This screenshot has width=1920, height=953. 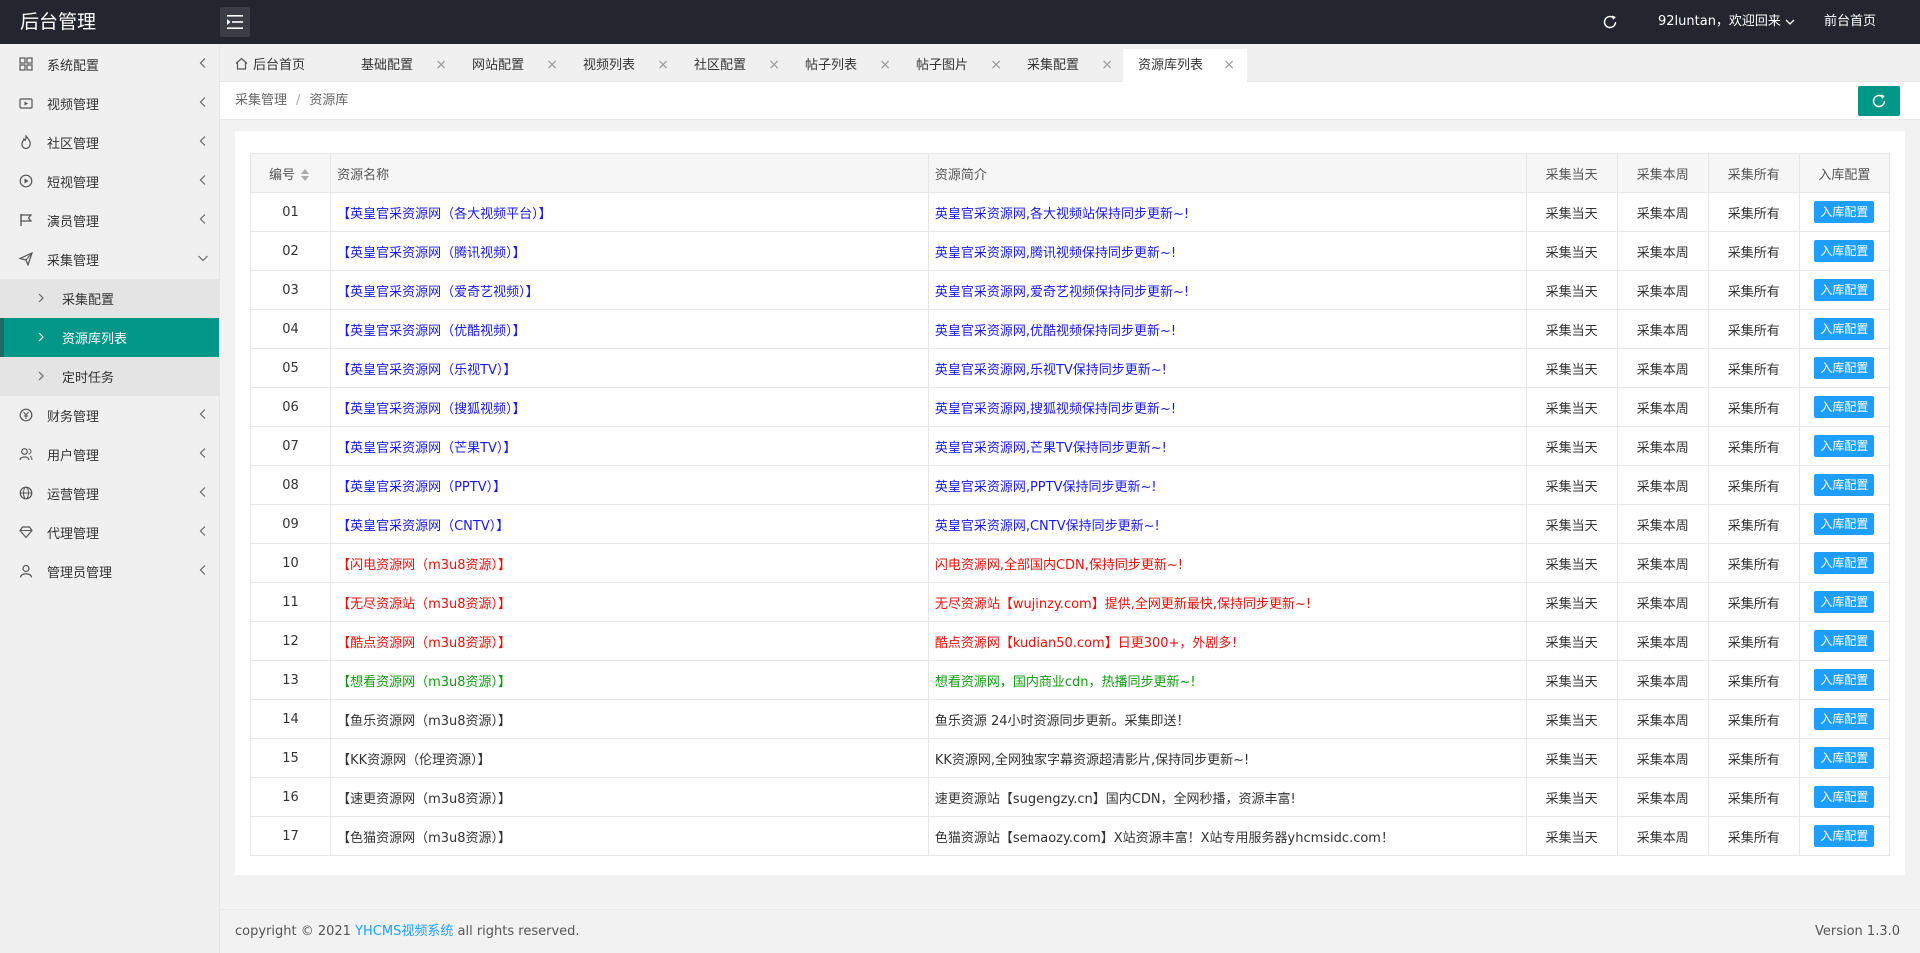 What do you see at coordinates (109, 493) in the screenshot?
I see `sidebar-item-8: 运营管理` at bounding box center [109, 493].